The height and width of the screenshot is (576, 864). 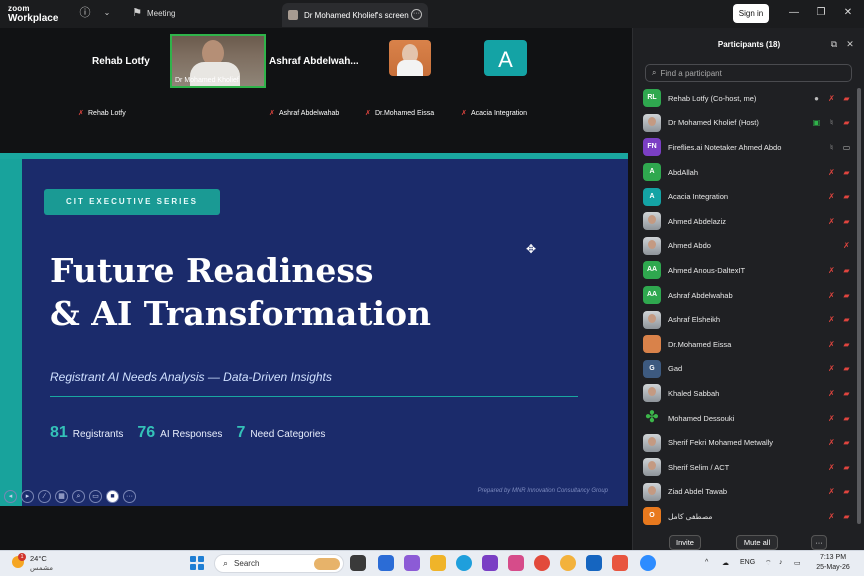 What do you see at coordinates (505, 58) in the screenshot?
I see `avatar-acacia: A` at bounding box center [505, 58].